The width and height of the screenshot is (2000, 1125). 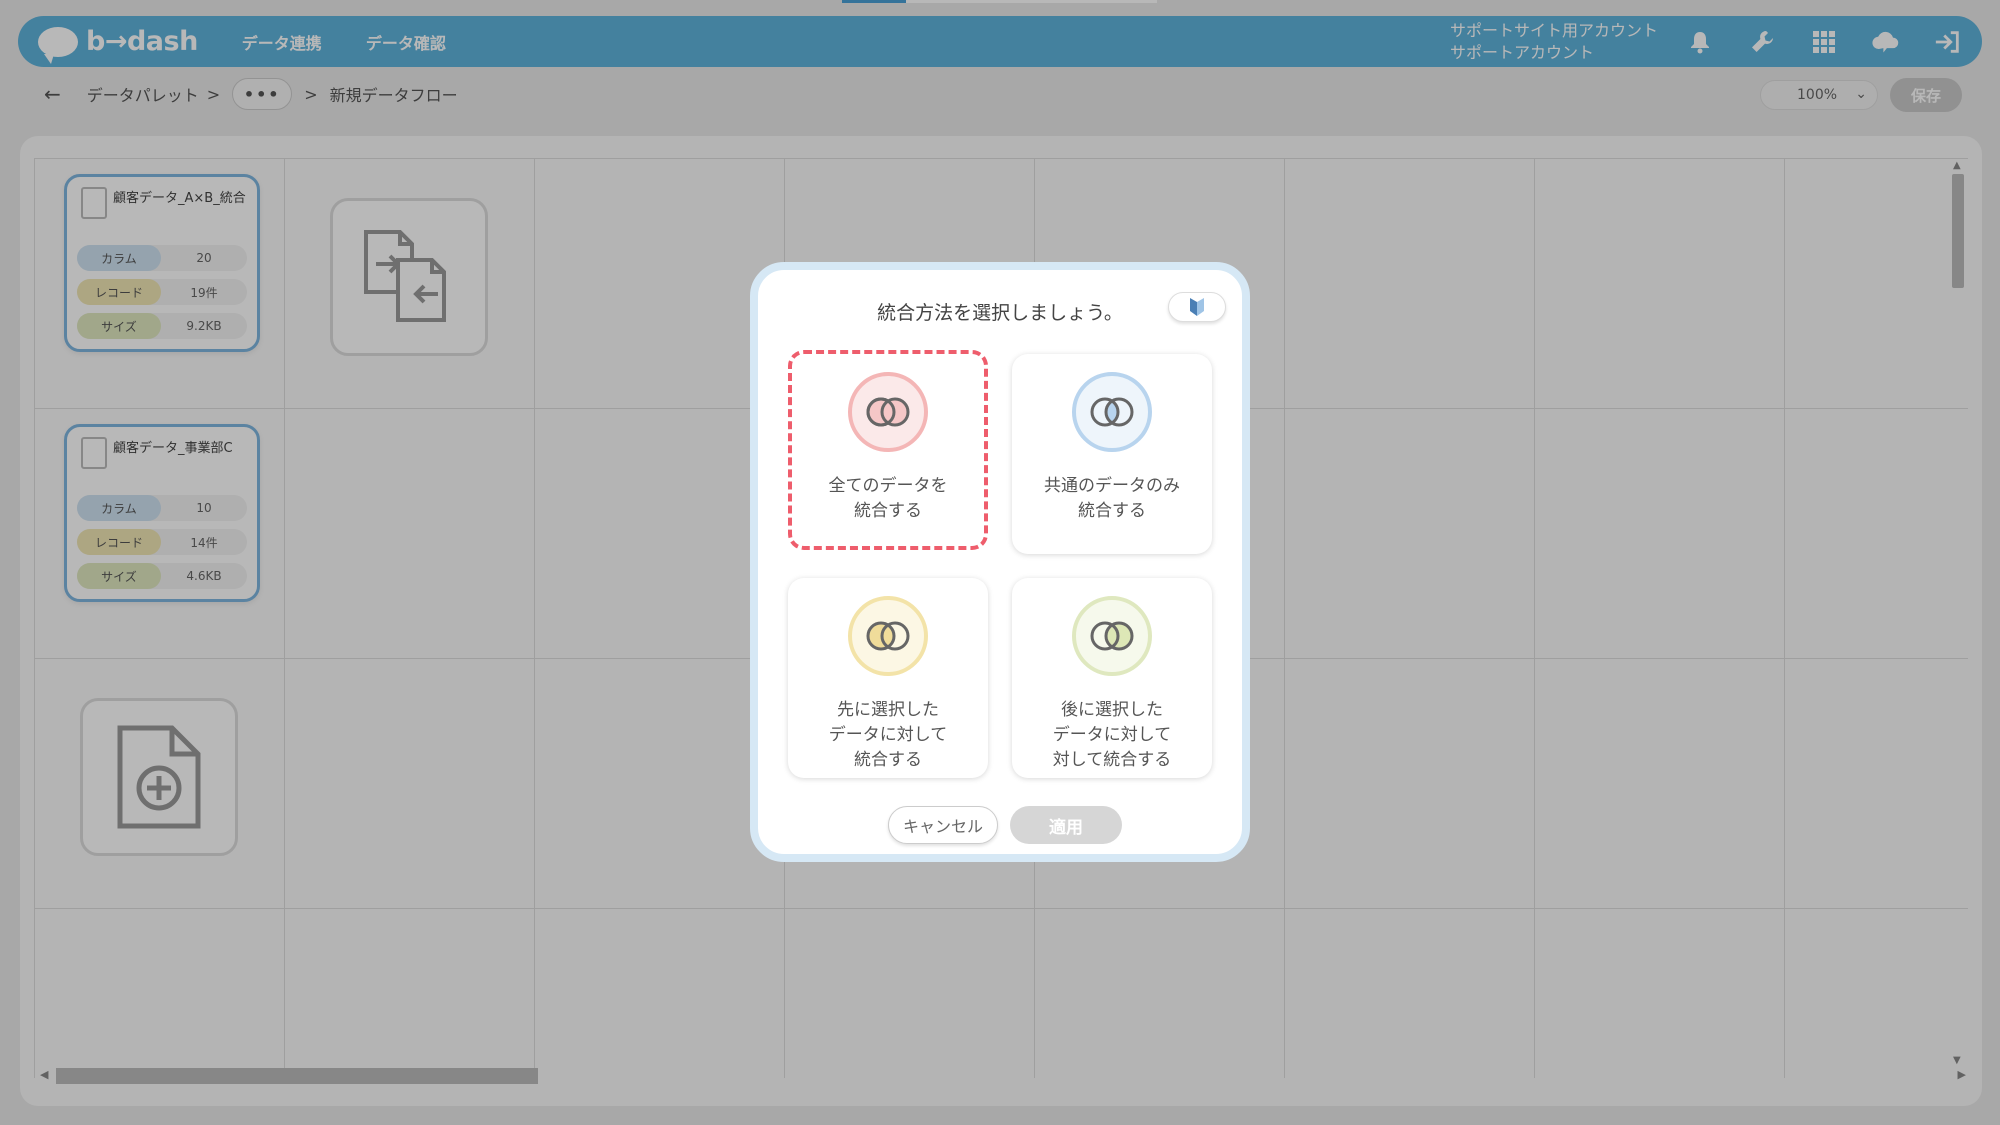 I want to click on cancel-button: キャンセル, so click(x=943, y=825).